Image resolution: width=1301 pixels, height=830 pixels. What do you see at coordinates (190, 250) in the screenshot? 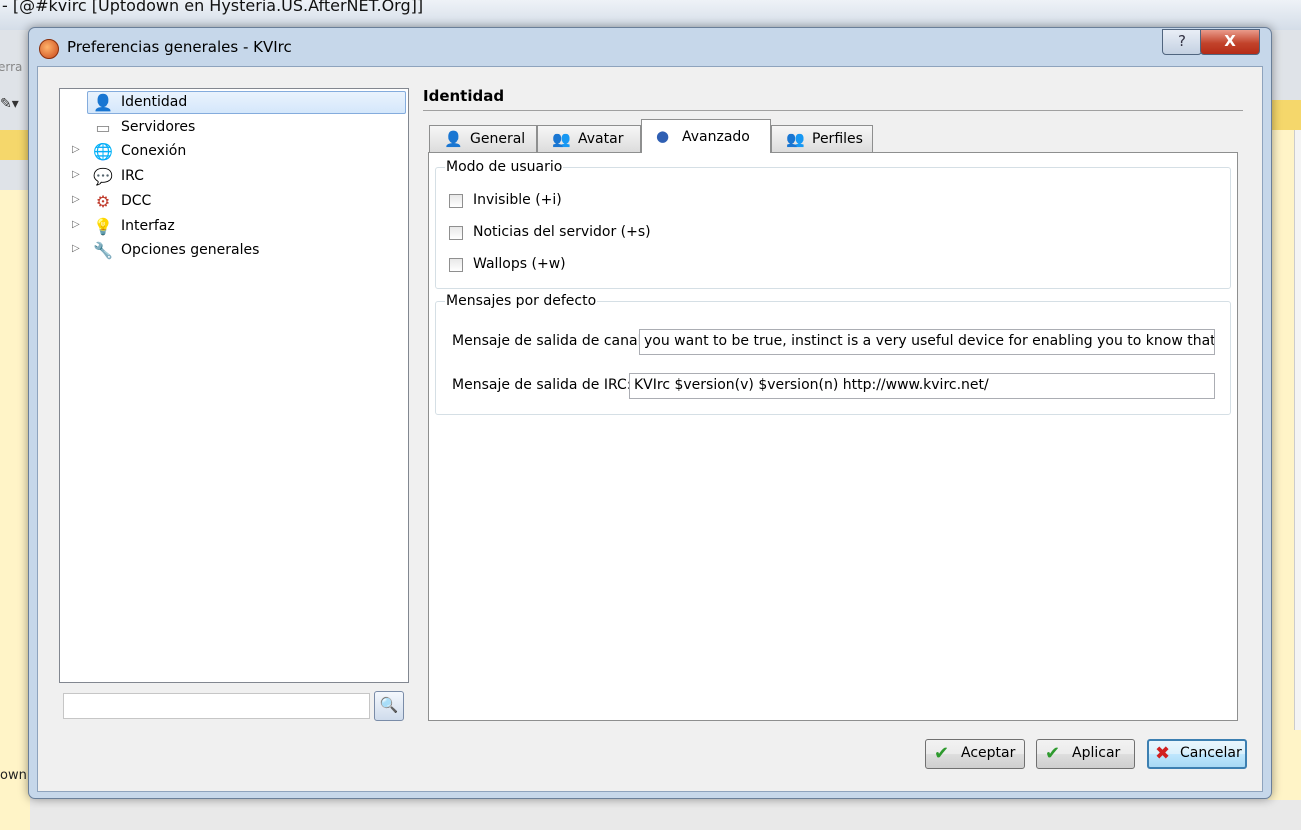
I see `tree-item-label: Opciones generales` at bounding box center [190, 250].